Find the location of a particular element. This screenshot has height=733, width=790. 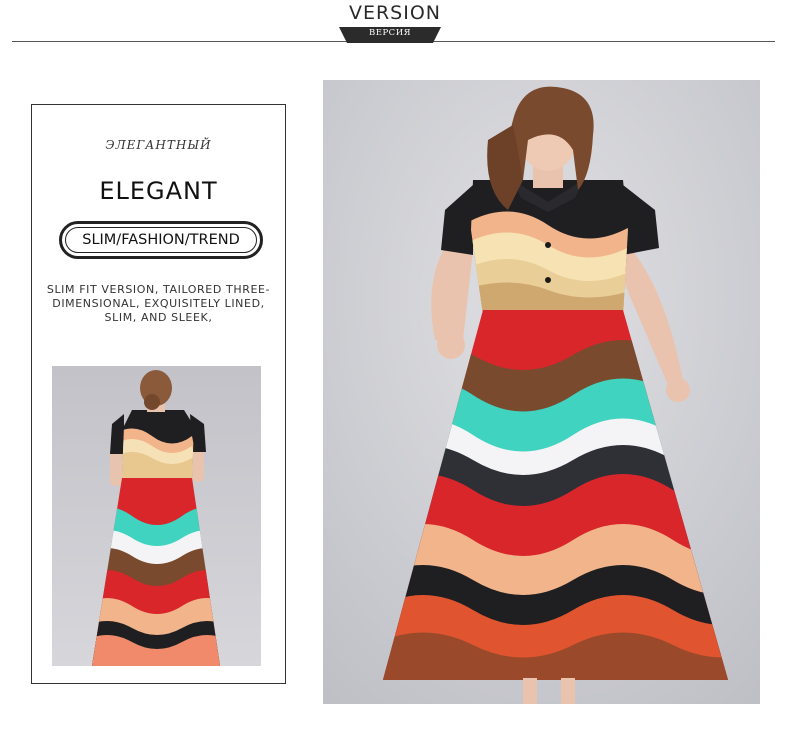

feature-pill: SLIM/FASHION/TREND is located at coordinates (161, 240).